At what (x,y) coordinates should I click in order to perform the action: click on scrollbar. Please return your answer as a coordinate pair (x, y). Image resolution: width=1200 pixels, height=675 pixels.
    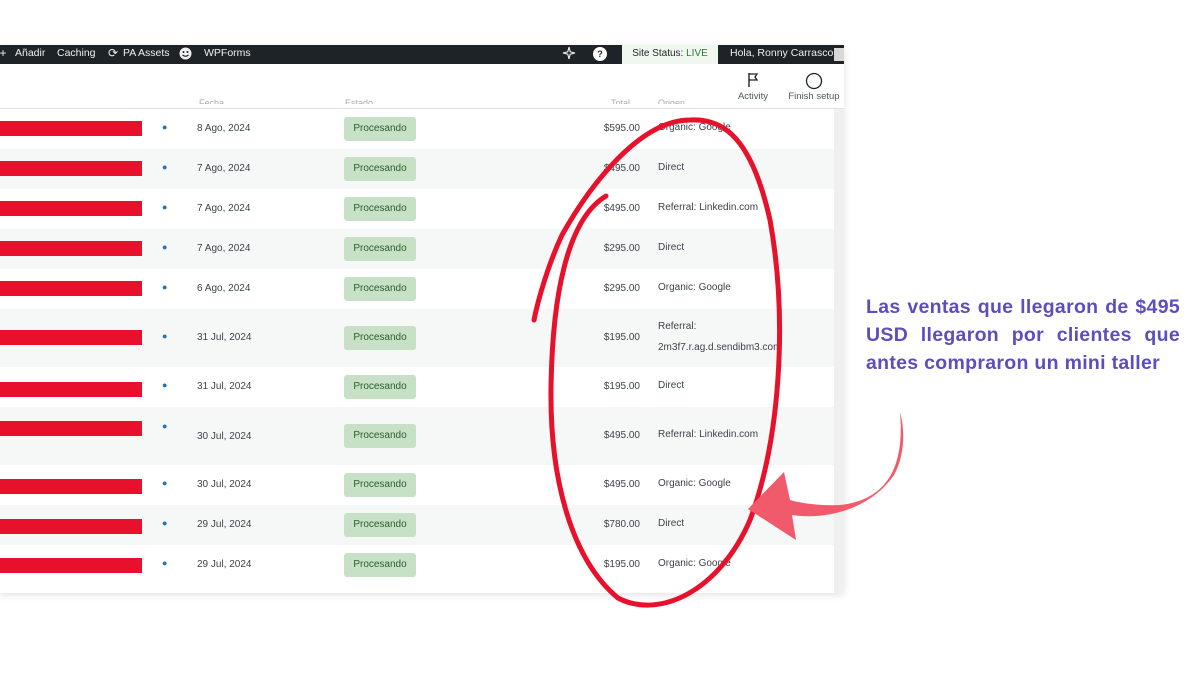
    Looking at the image, I should click on (839, 351).